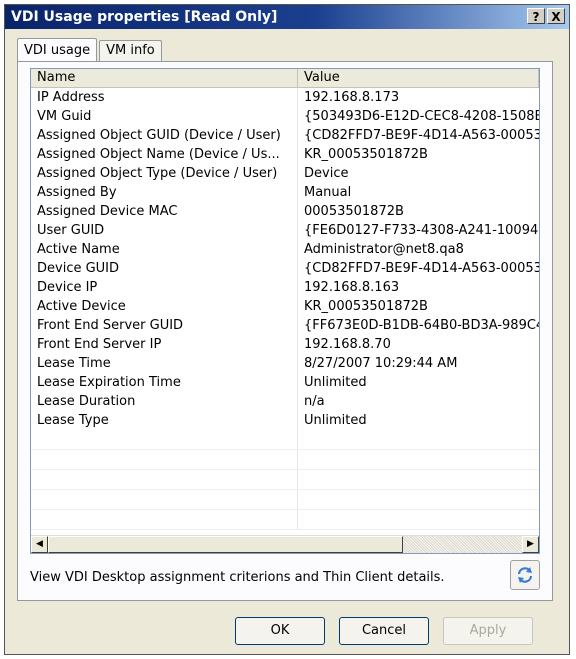  I want to click on row-name: User GUID, so click(164, 230).